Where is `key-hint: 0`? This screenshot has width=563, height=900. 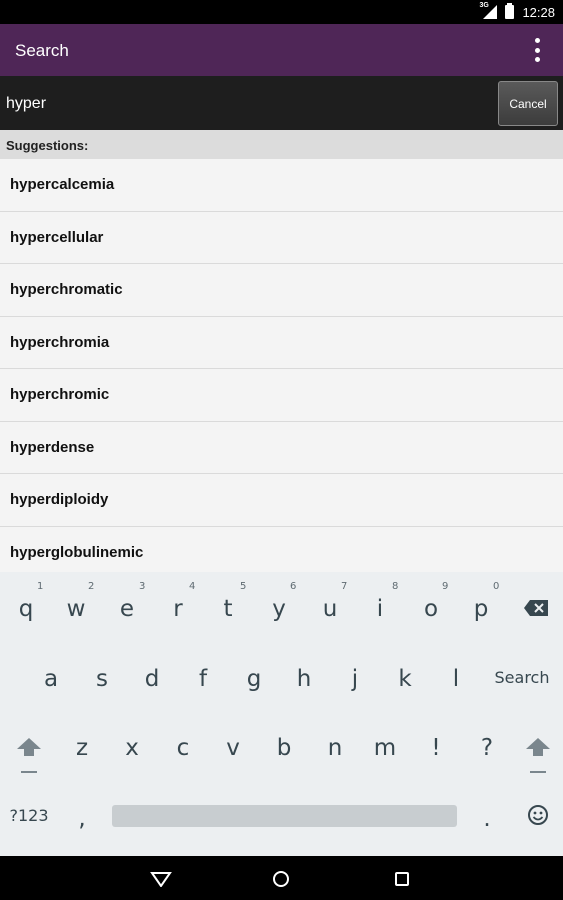 key-hint: 0 is located at coordinates (496, 586).